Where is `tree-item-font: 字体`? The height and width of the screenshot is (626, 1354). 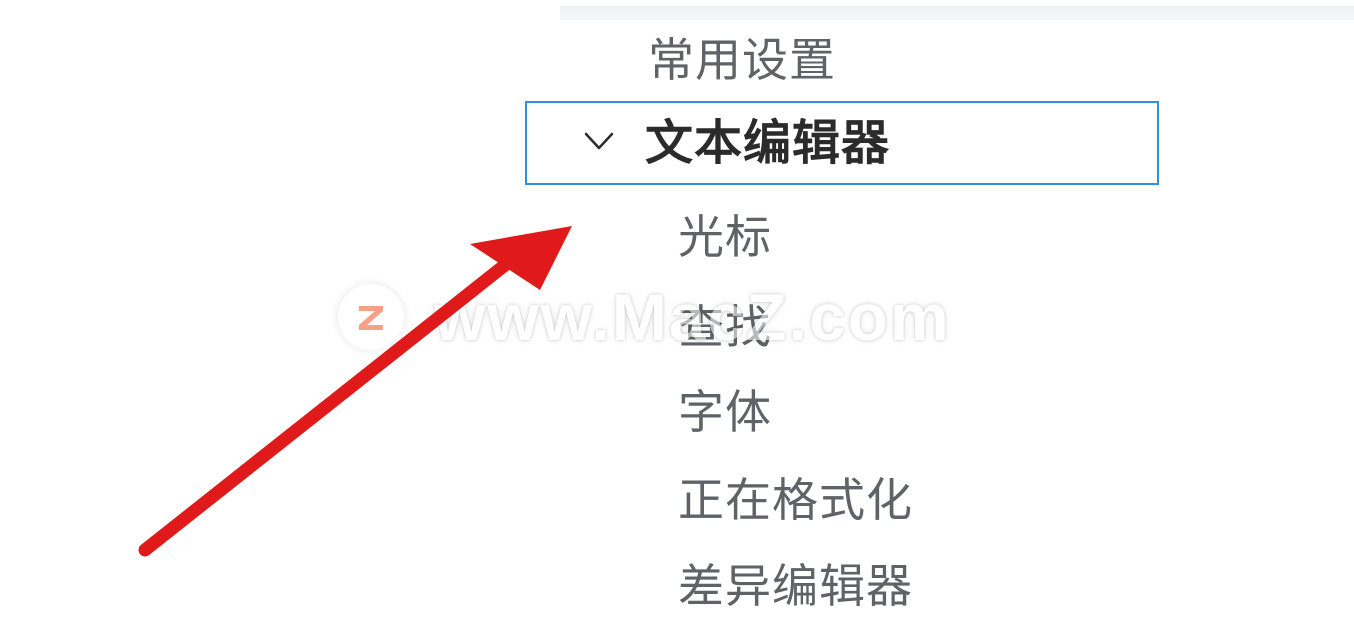 tree-item-font: 字体 is located at coordinates (725, 412).